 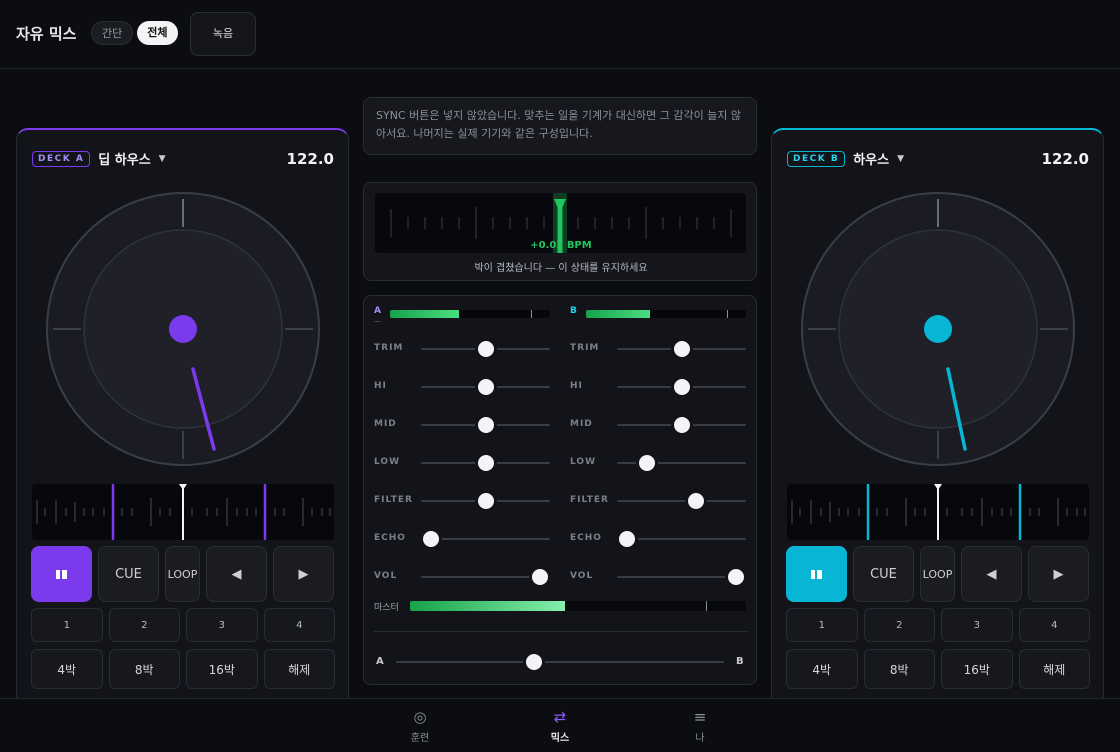 I want to click on mode-simple-button: 간단, so click(x=112, y=33).